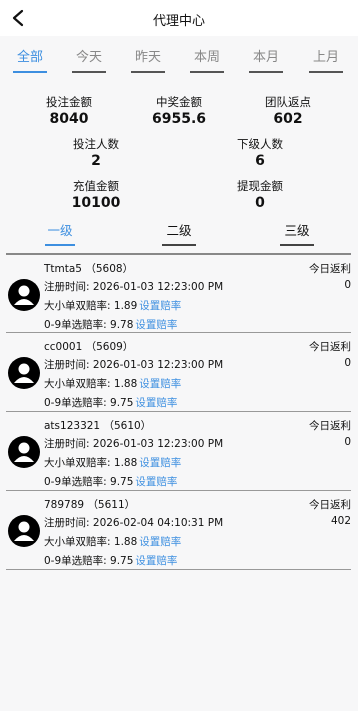 The width and height of the screenshot is (358, 711). I want to click on member-name: ats123321 （5610）, so click(97, 425).